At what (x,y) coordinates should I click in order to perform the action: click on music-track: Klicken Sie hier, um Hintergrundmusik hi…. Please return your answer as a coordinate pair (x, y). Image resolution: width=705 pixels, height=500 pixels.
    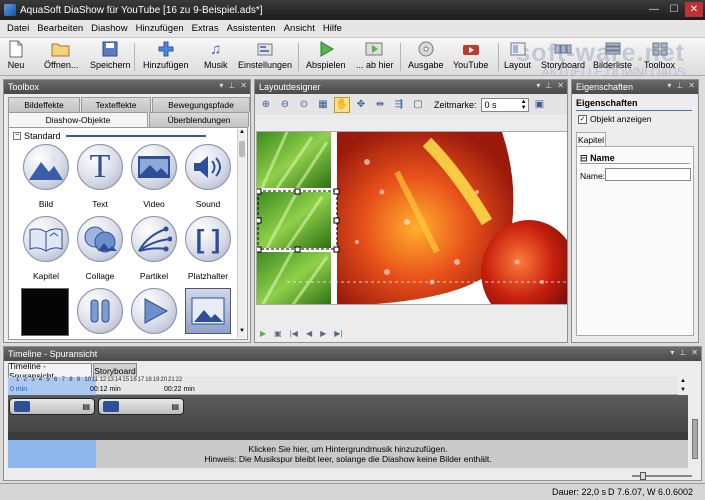
    Looking at the image, I should click on (348, 454).